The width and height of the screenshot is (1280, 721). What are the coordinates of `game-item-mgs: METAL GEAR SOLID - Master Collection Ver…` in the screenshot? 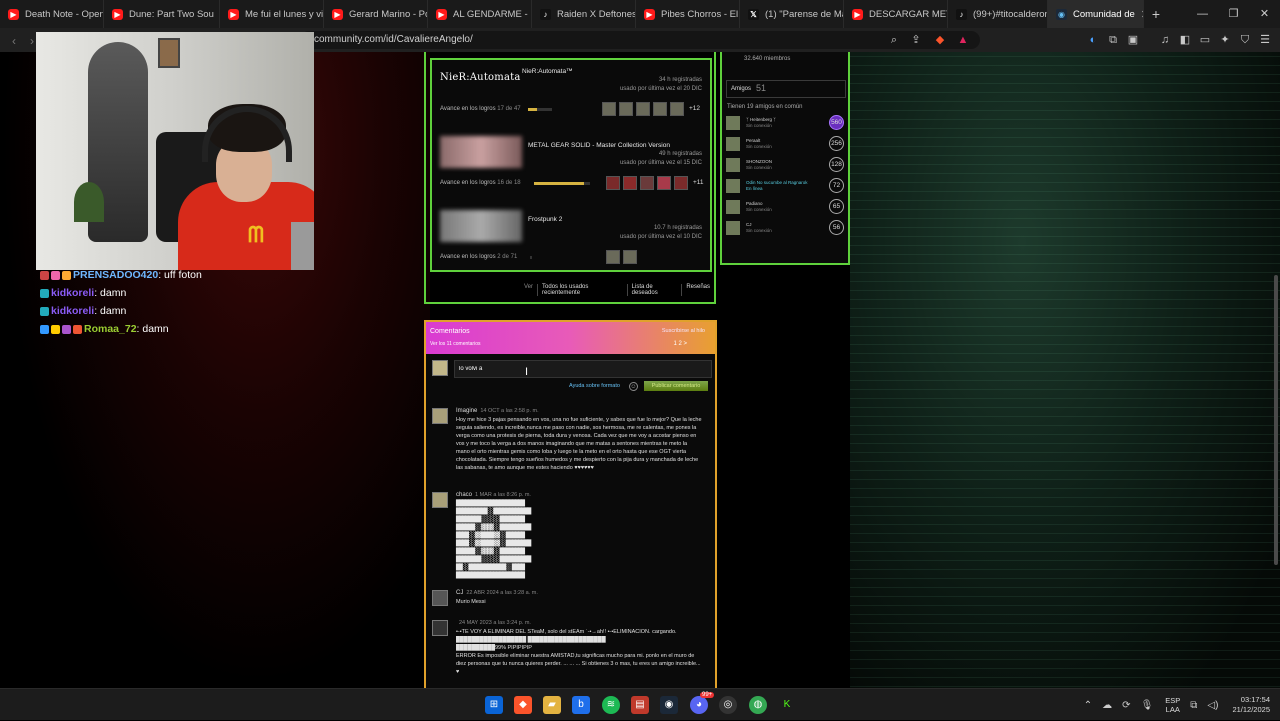 It's located at (573, 167).